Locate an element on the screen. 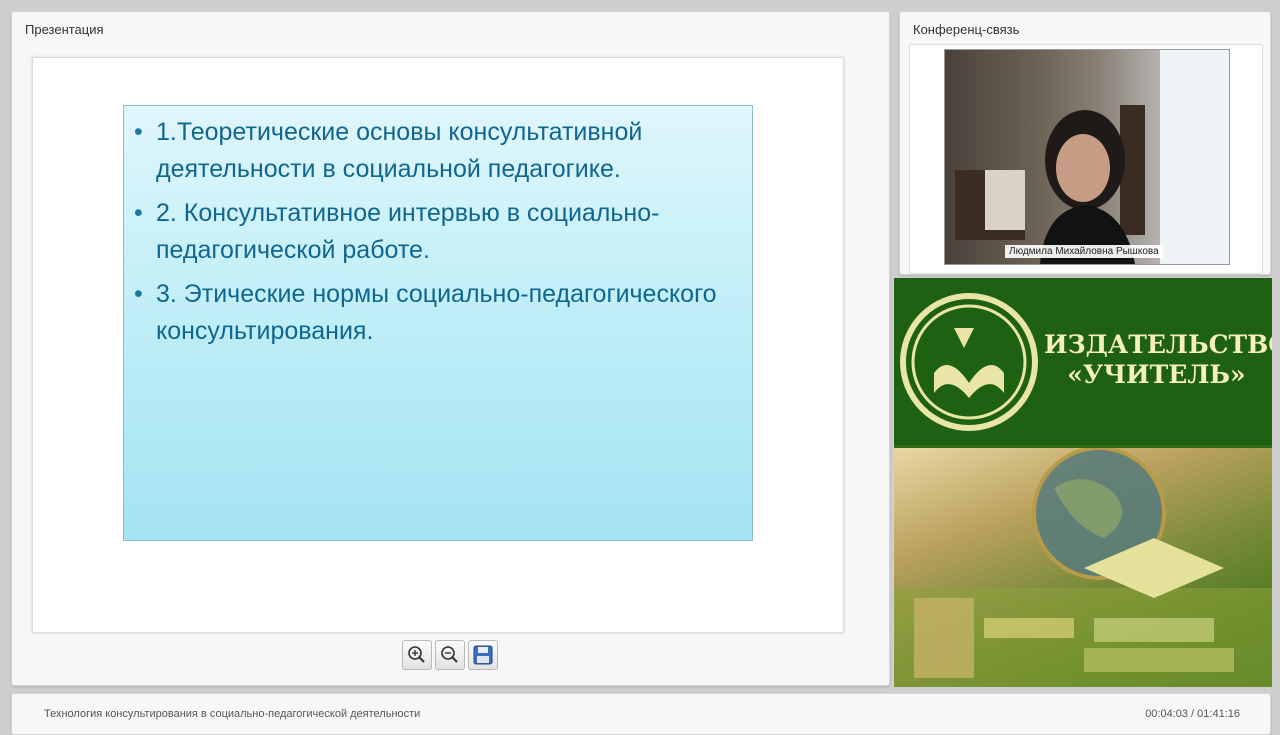  books-globe-illustration is located at coordinates (1083, 566).